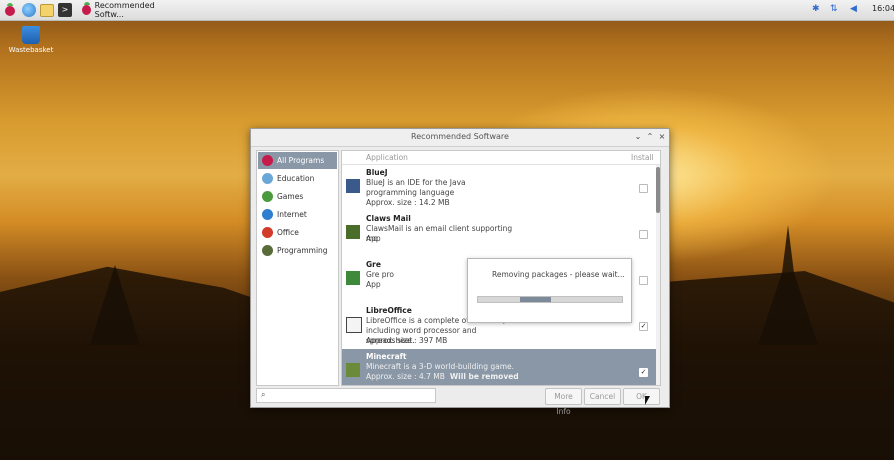 The height and width of the screenshot is (460, 894). I want to click on column-application: Application, so click(387, 157).